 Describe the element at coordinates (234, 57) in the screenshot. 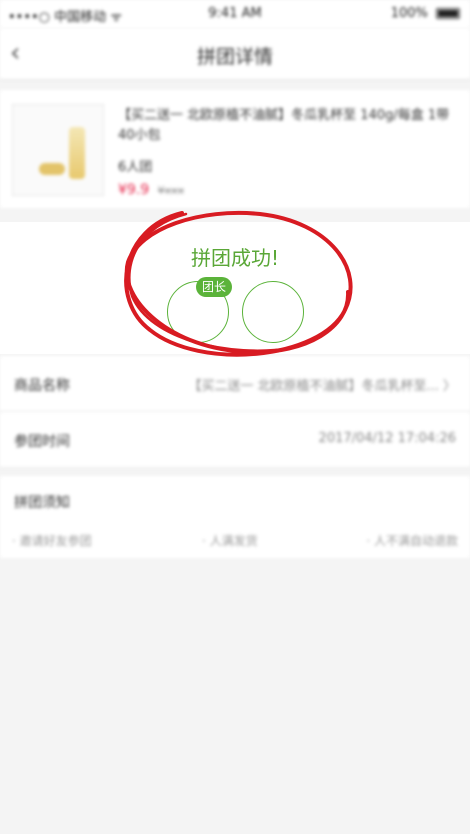

I see `page-title: 拼团详情` at that location.